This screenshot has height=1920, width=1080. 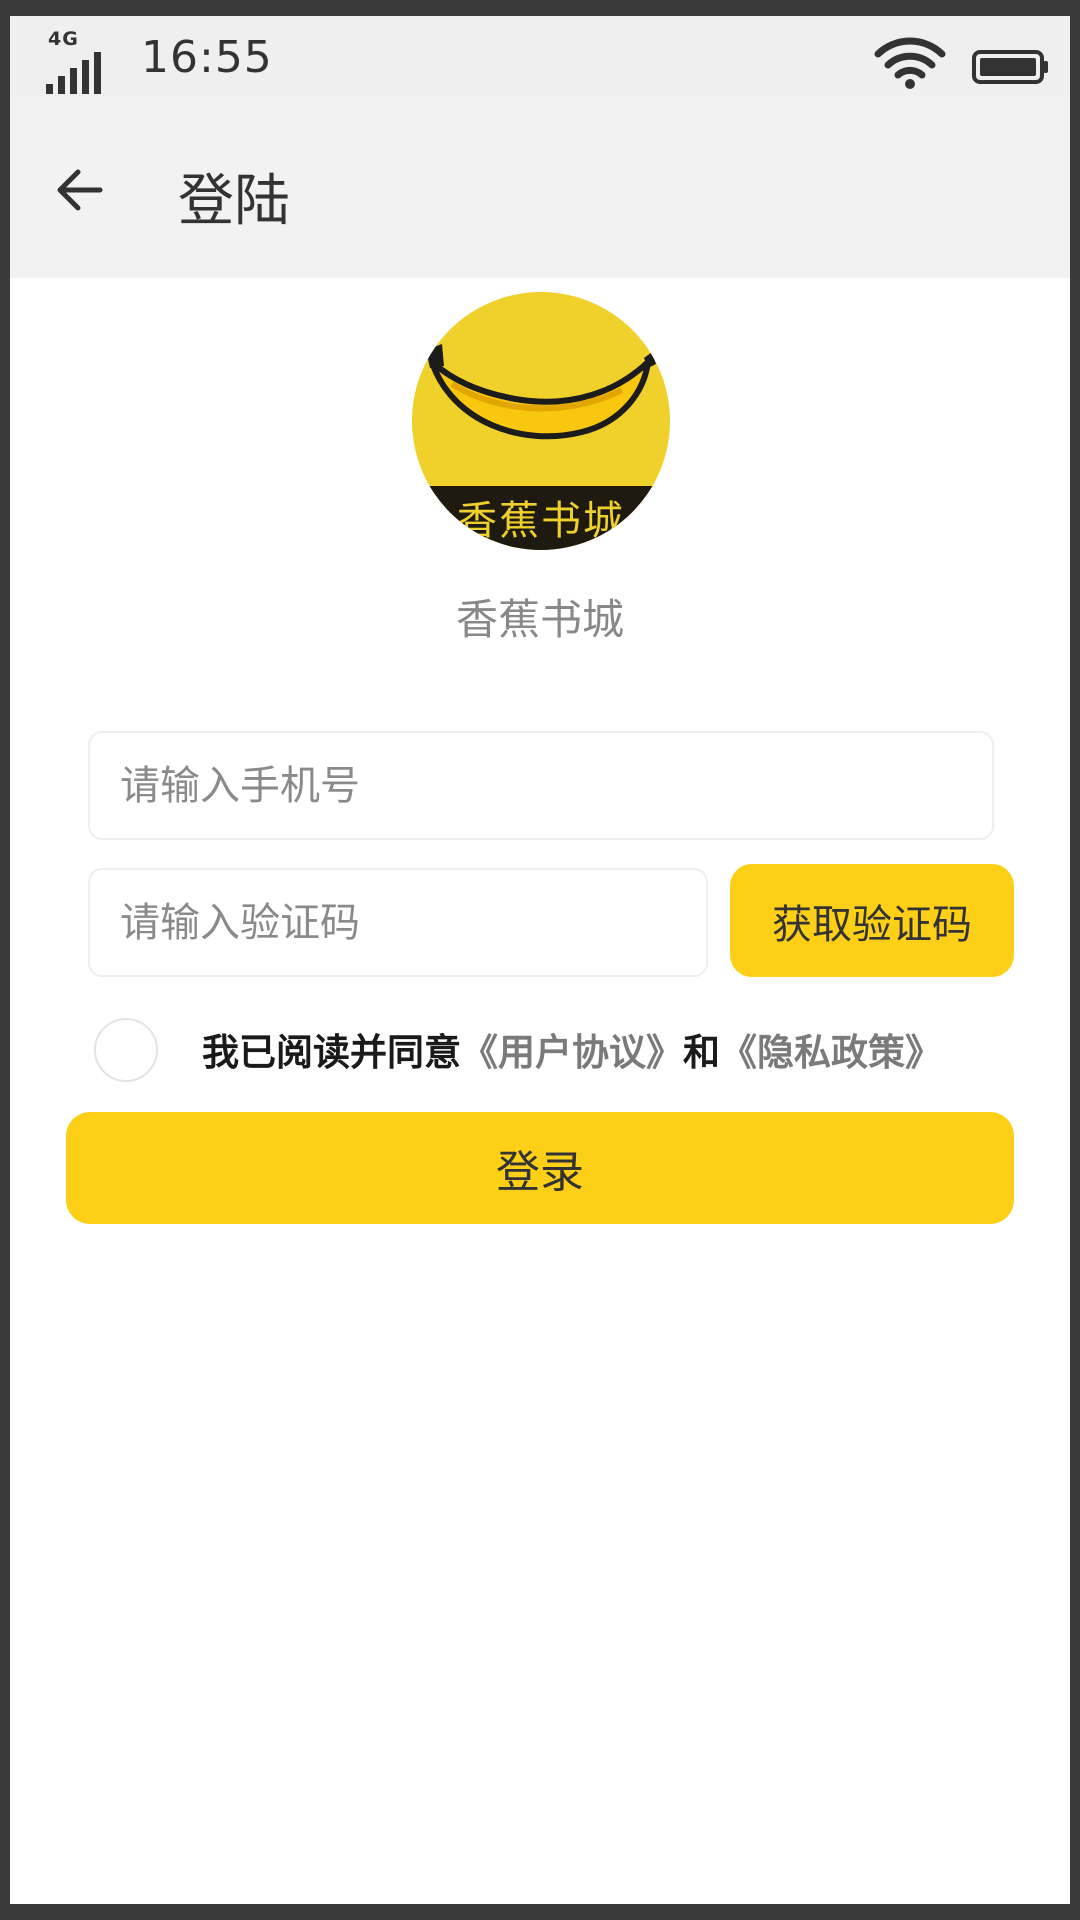 What do you see at coordinates (701, 1052) in the screenshot?
I see `agreement-conjunction: 和` at bounding box center [701, 1052].